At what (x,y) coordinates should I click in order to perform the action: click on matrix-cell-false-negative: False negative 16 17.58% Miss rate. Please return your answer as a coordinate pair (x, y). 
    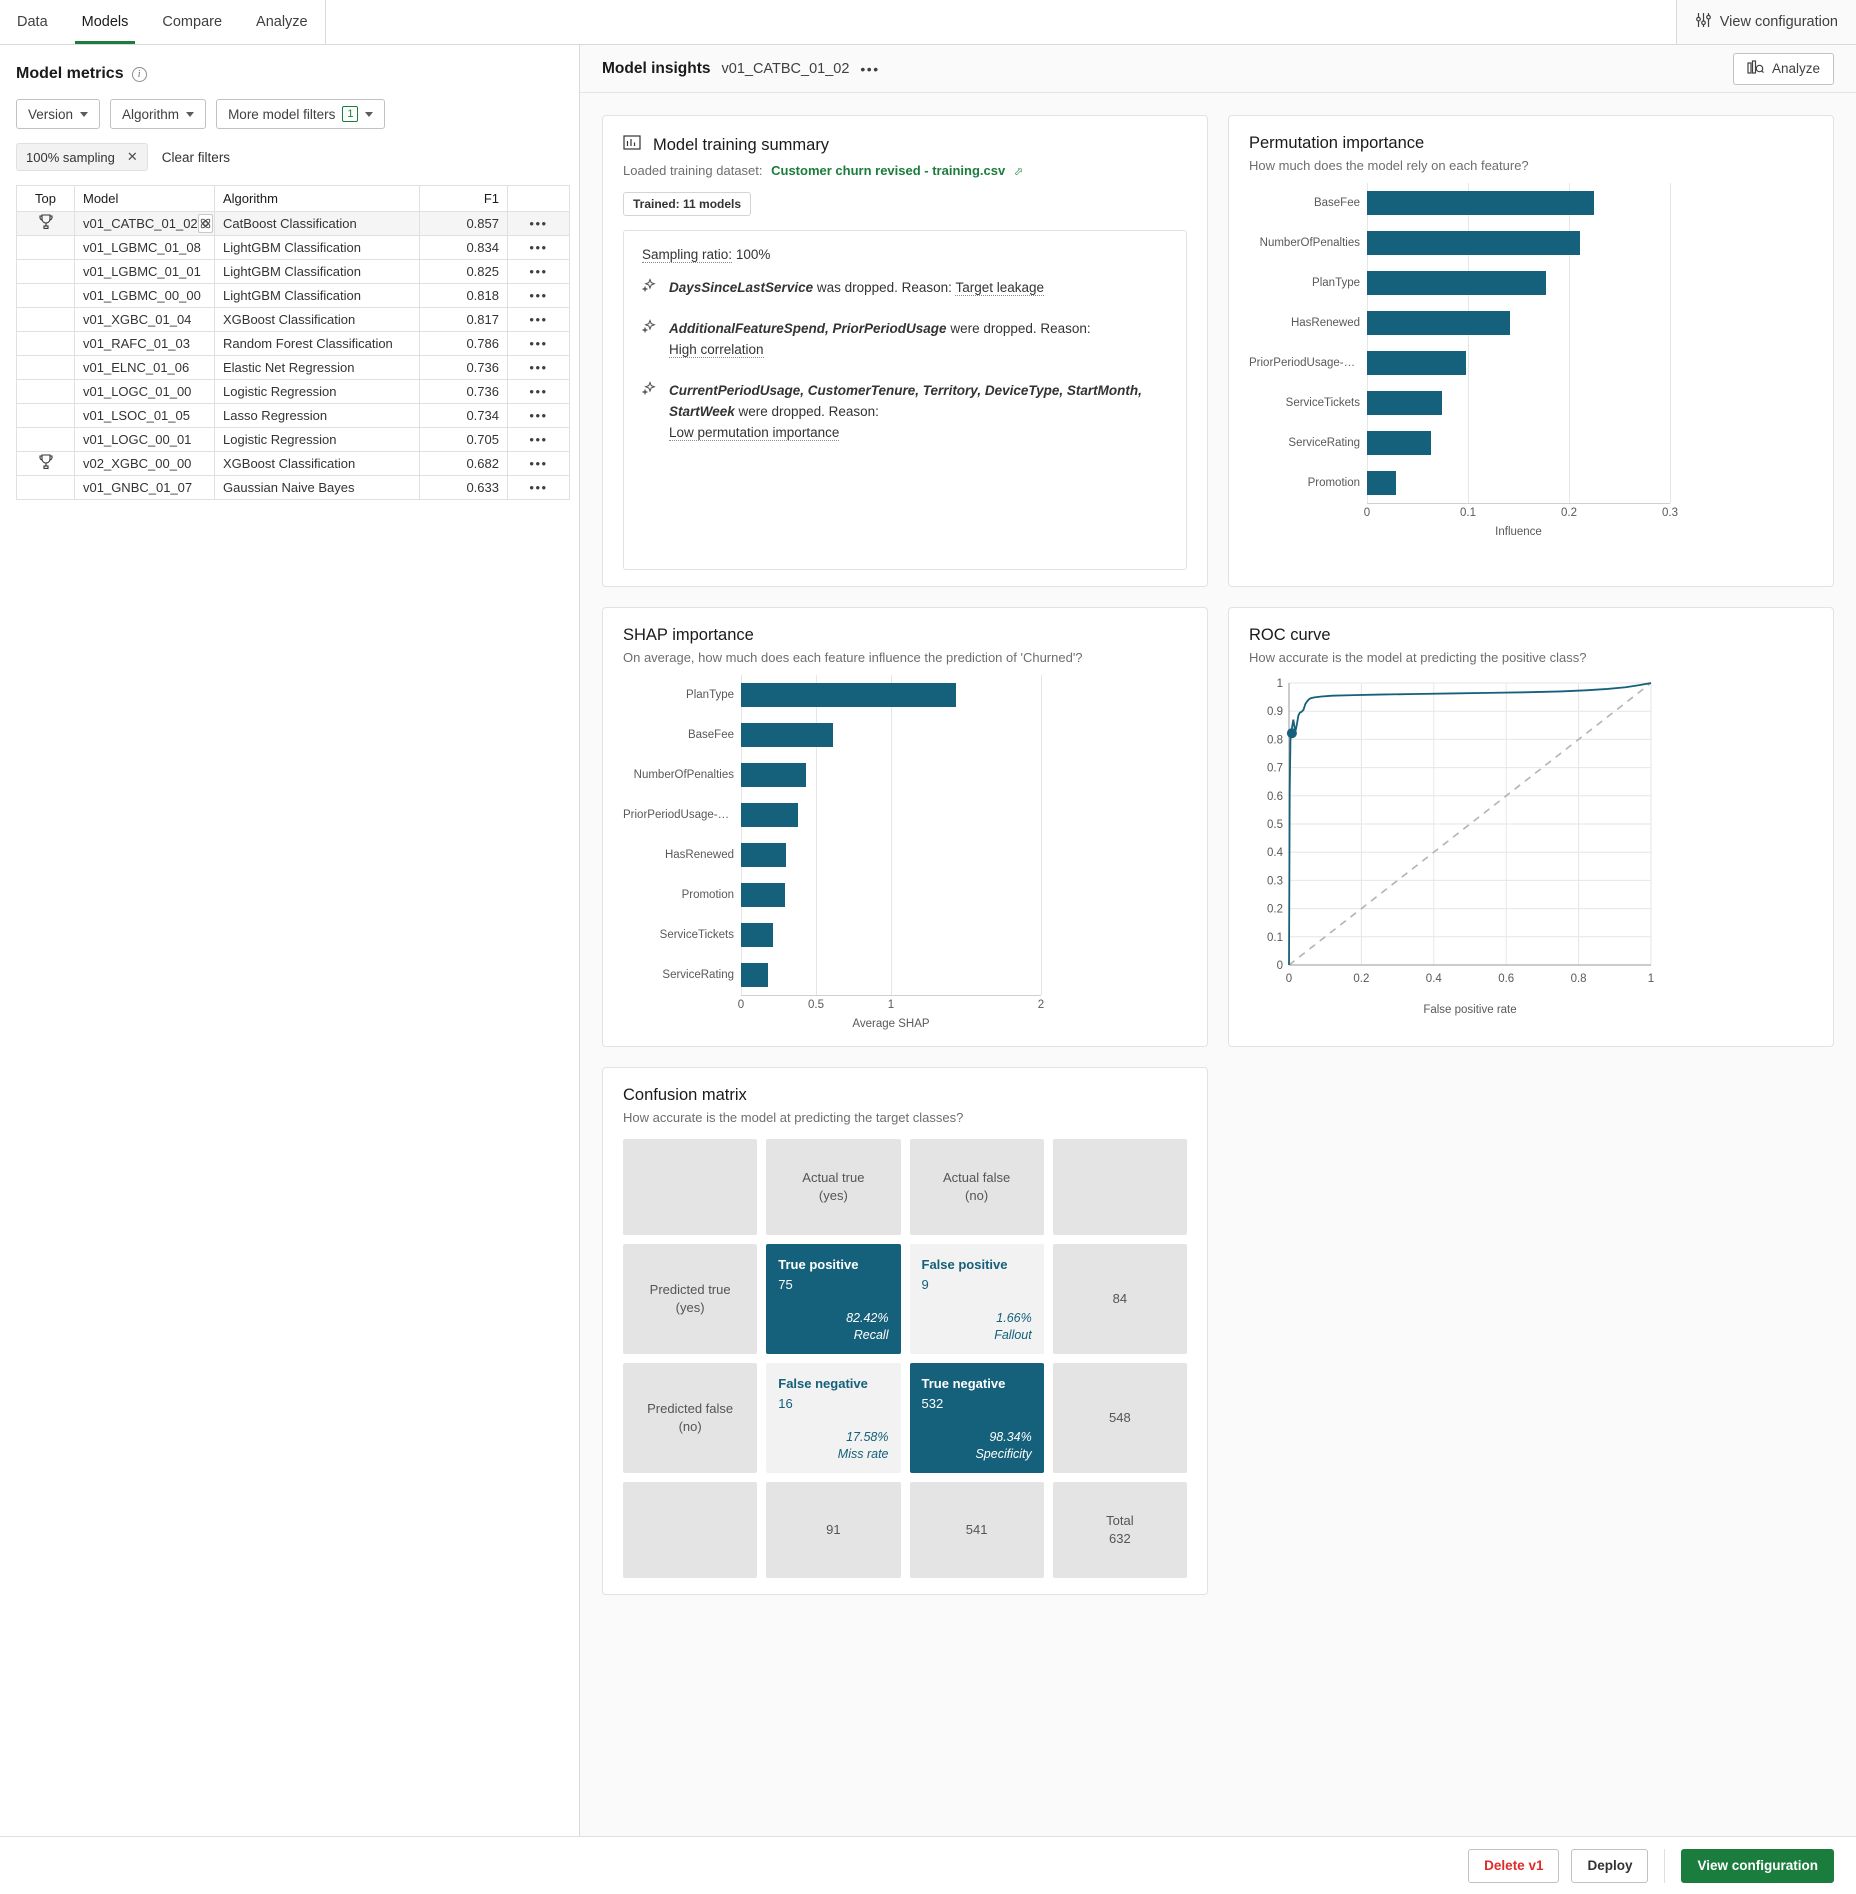
    Looking at the image, I should click on (833, 1418).